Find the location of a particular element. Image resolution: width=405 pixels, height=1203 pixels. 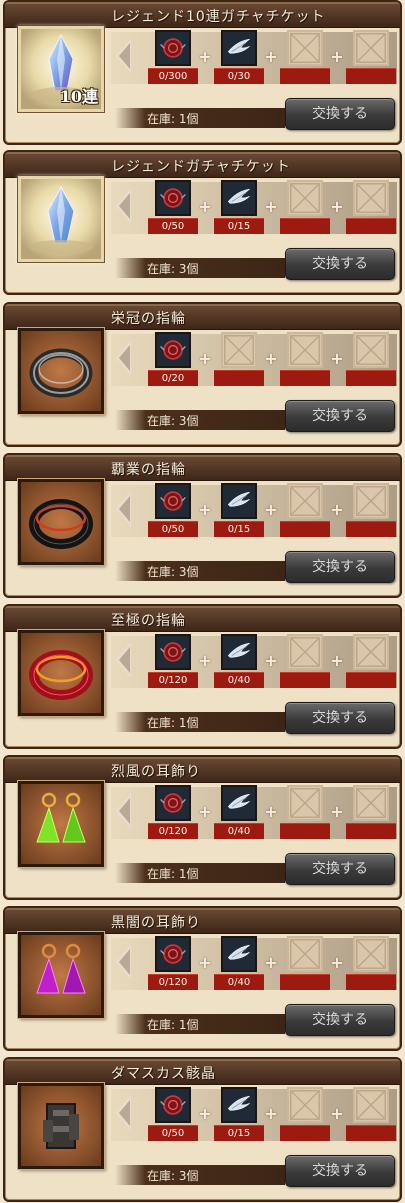

cost-slot: 0/30 is located at coordinates (239, 60).